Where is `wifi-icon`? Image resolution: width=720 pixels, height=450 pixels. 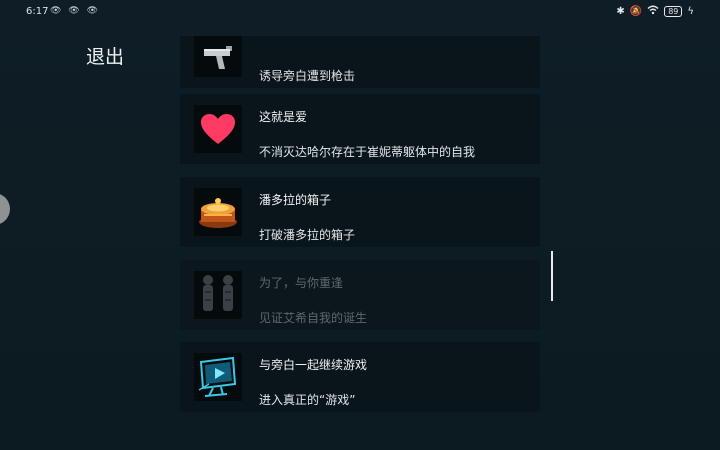 wifi-icon is located at coordinates (653, 11).